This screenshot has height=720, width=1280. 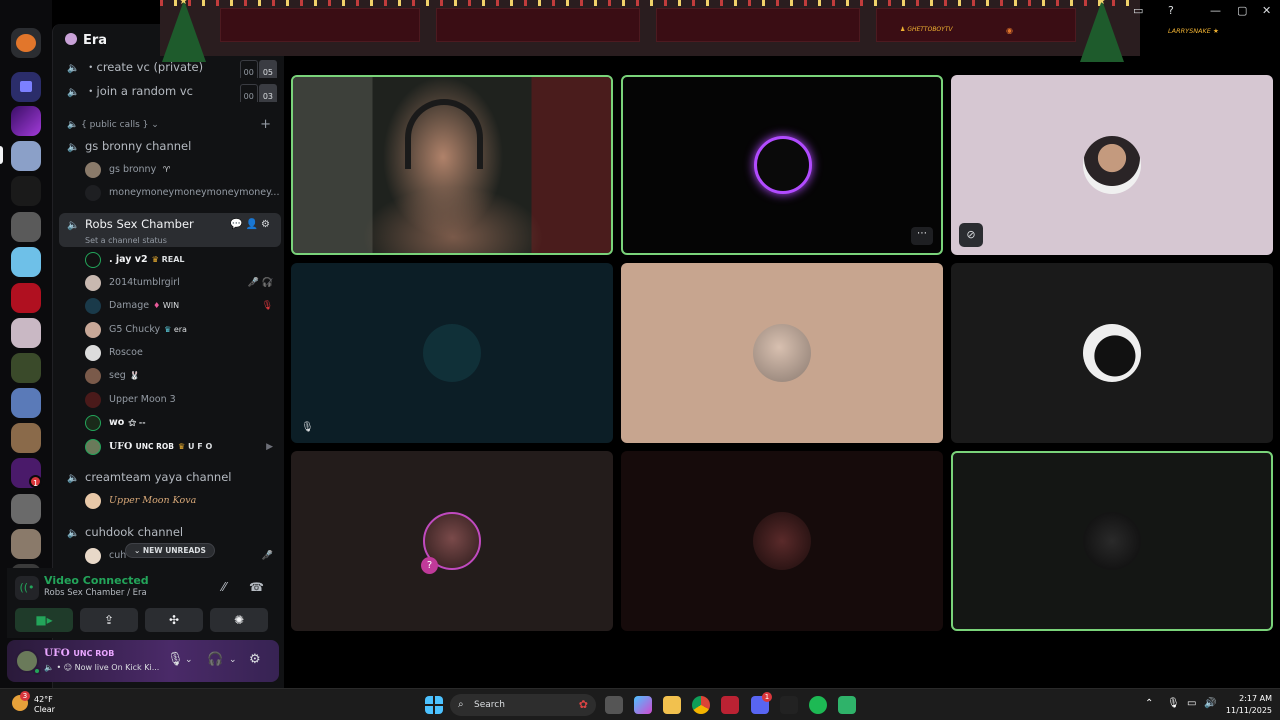 What do you see at coordinates (170, 400) in the screenshot?
I see `voice-user: Upper Moon 3` at bounding box center [170, 400].